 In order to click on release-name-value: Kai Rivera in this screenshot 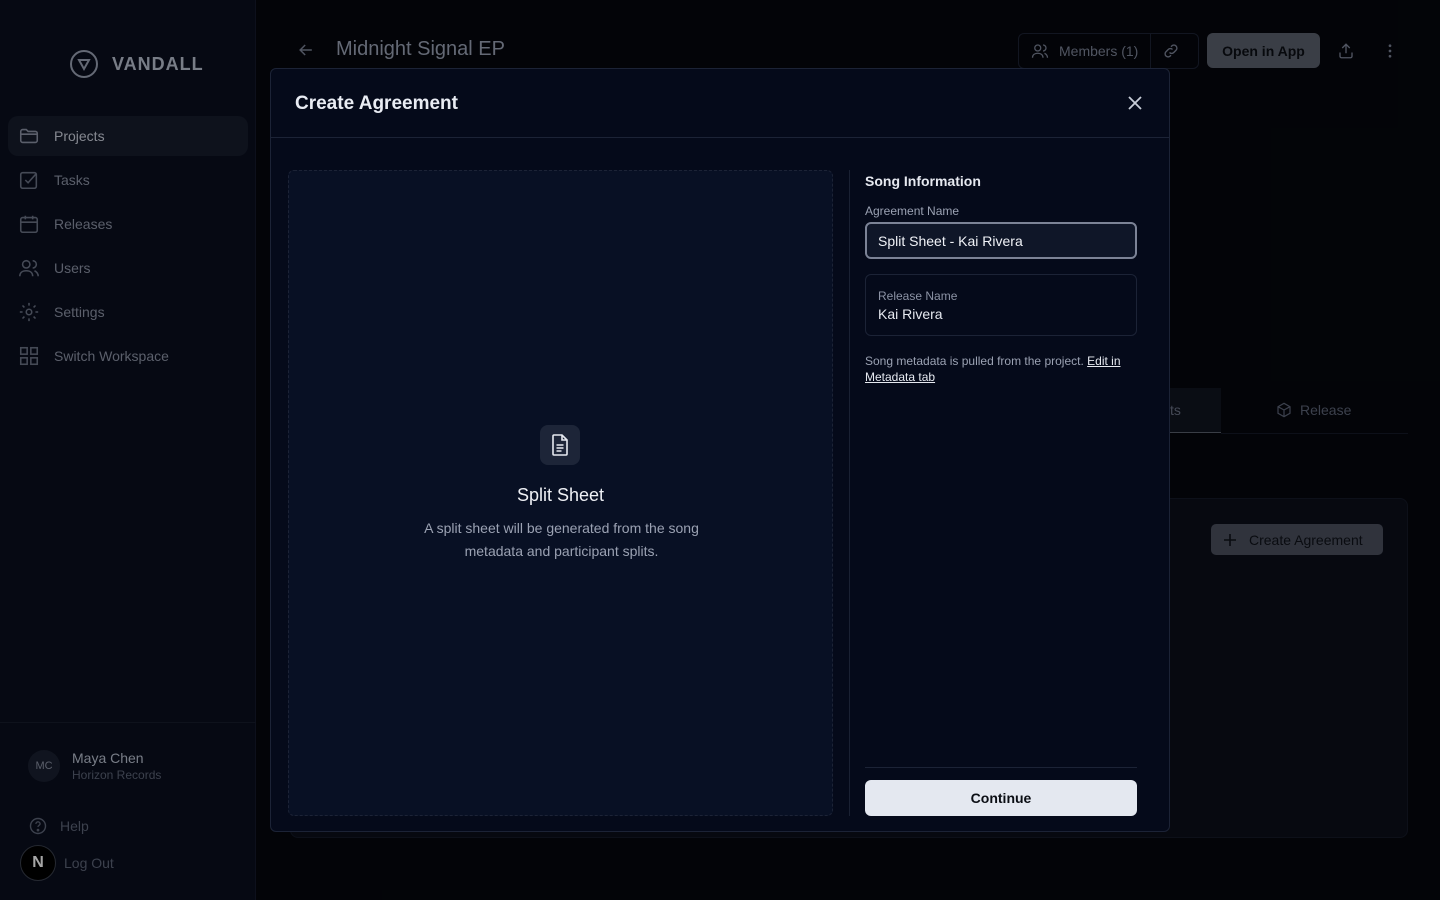, I will do `click(910, 314)`.